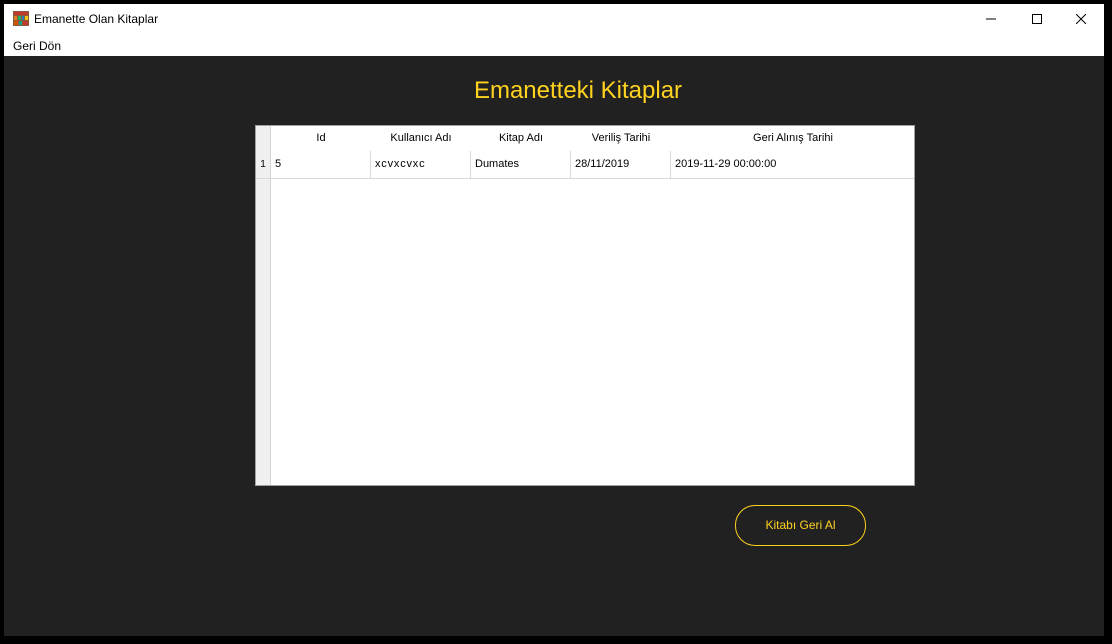 The width and height of the screenshot is (1112, 644). What do you see at coordinates (521, 138) in the screenshot?
I see `column-header-book-name: Kitap Adı` at bounding box center [521, 138].